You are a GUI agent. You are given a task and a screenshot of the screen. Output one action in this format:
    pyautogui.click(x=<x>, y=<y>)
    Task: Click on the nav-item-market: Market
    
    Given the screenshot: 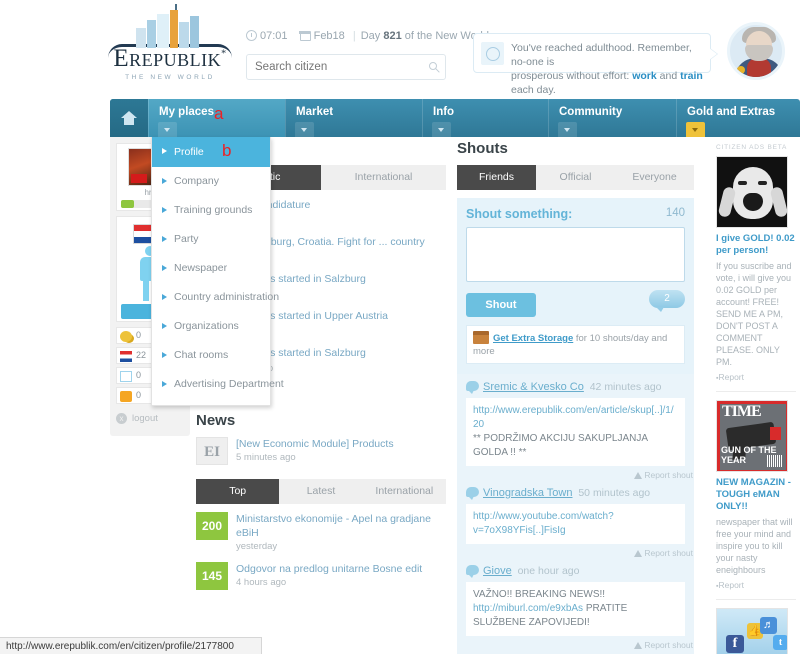 What is the action you would take?
    pyautogui.click(x=353, y=118)
    